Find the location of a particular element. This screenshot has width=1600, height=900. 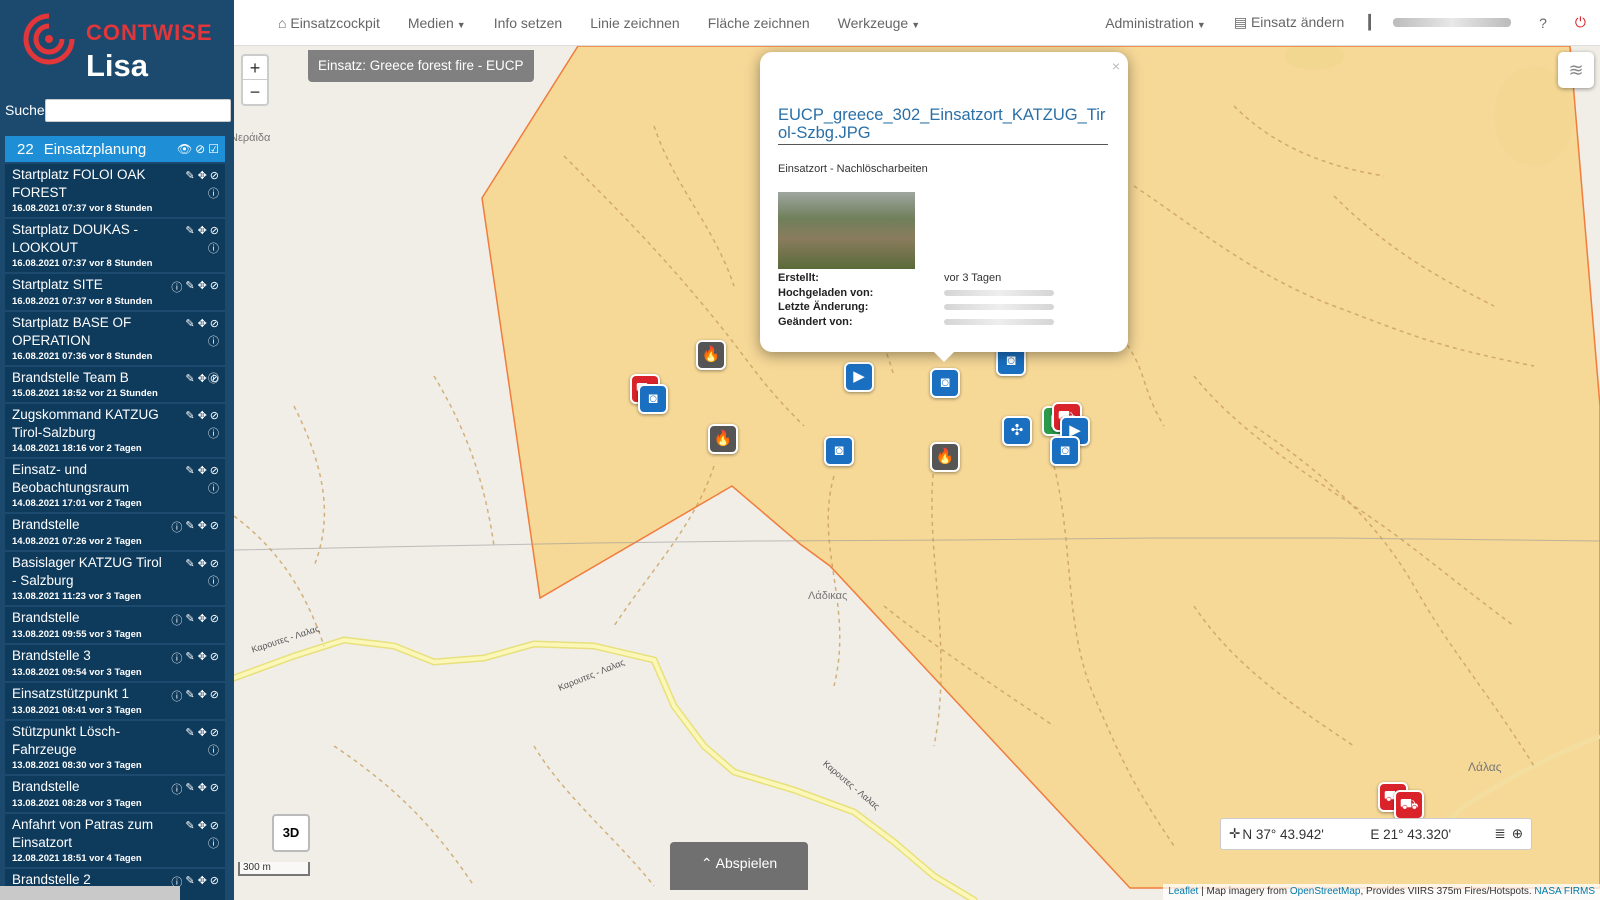

help-icon: ? is located at coordinates (1543, 23).